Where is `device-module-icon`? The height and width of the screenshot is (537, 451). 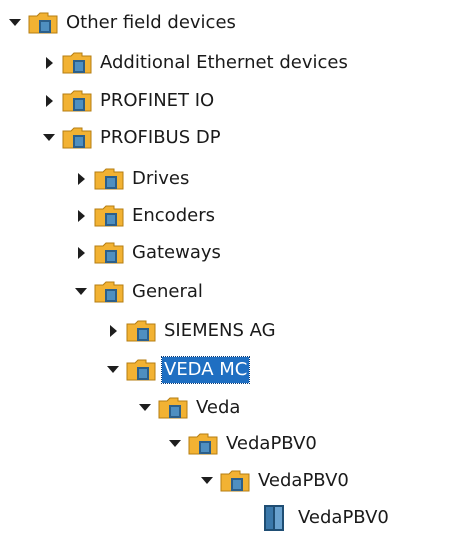
device-module-icon is located at coordinates (275, 517).